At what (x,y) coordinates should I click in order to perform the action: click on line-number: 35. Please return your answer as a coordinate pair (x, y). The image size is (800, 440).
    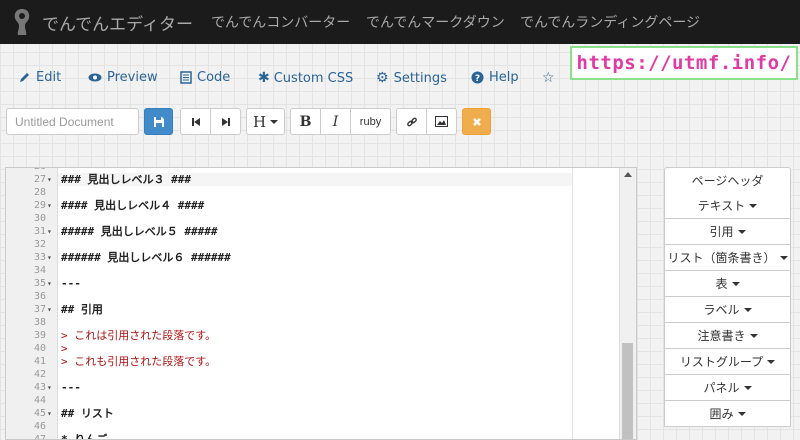
    Looking at the image, I should click on (39, 283).